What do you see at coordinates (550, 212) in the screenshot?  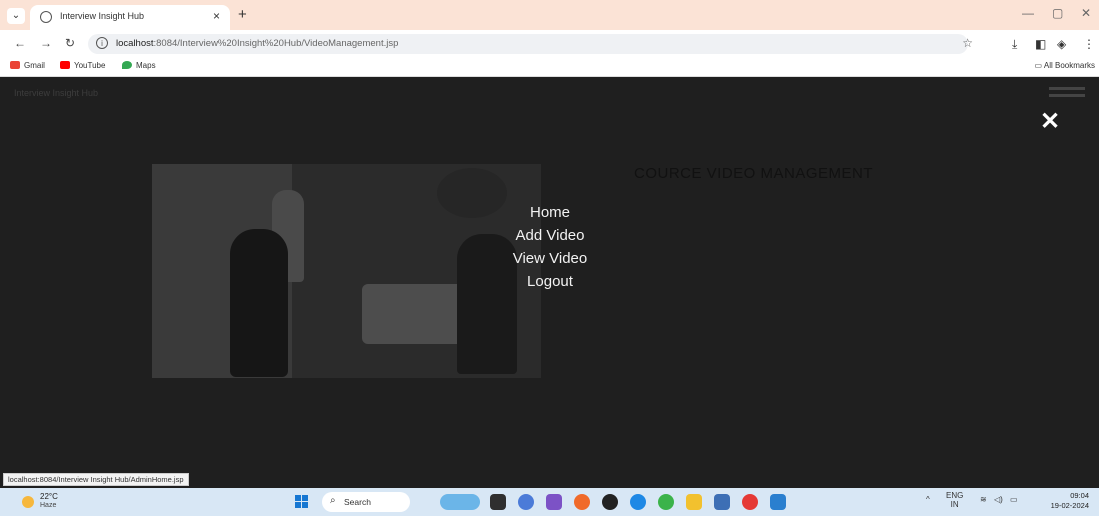 I see `menu-item-home: Home` at bounding box center [550, 212].